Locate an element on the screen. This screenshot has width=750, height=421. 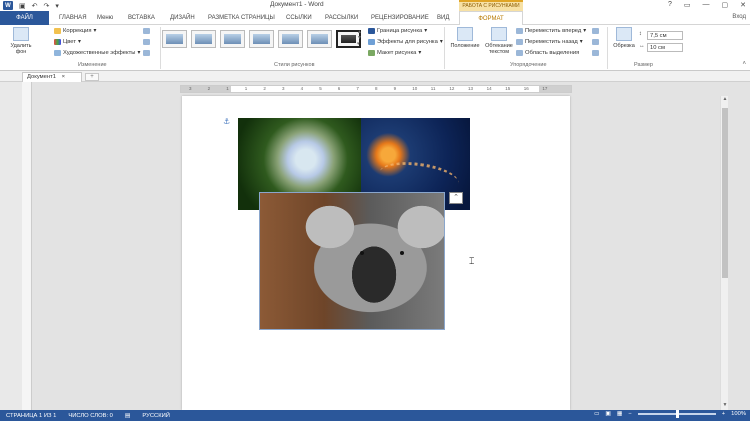
artistic-effects-button: Художественные эффекты ▾ is located at coordinates (97, 53).